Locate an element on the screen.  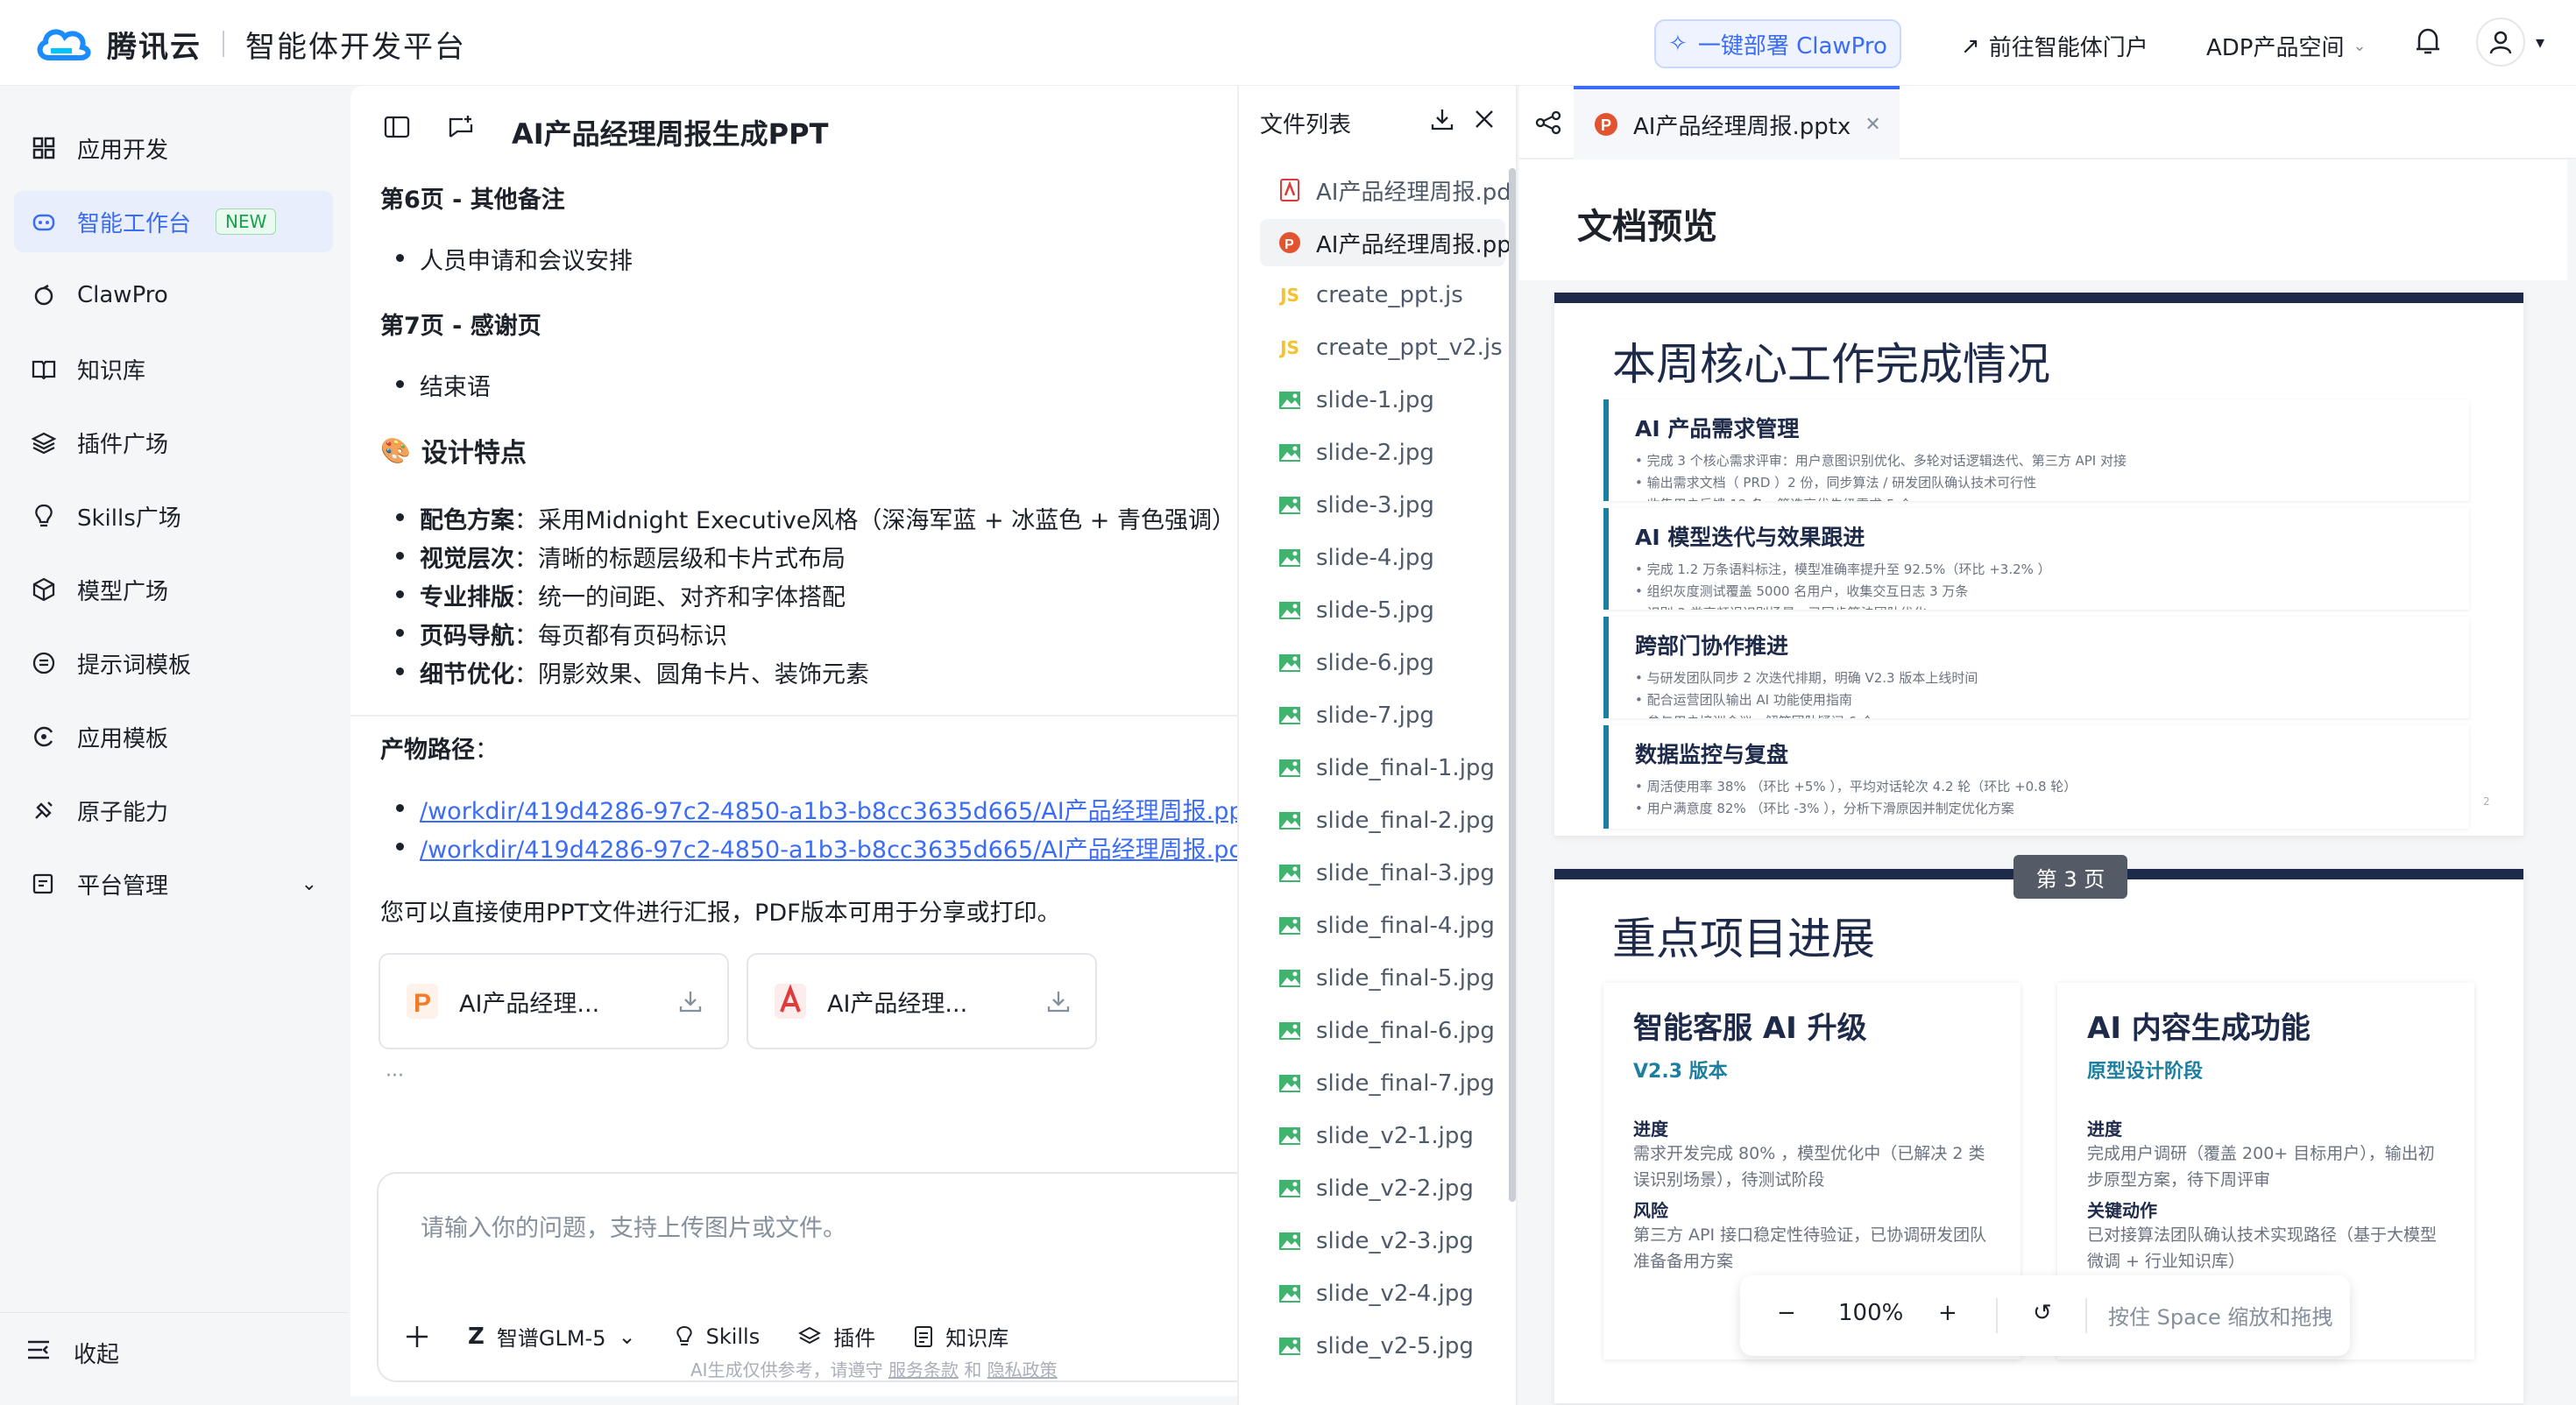
terms-link: 服务条款 is located at coordinates (923, 1369).